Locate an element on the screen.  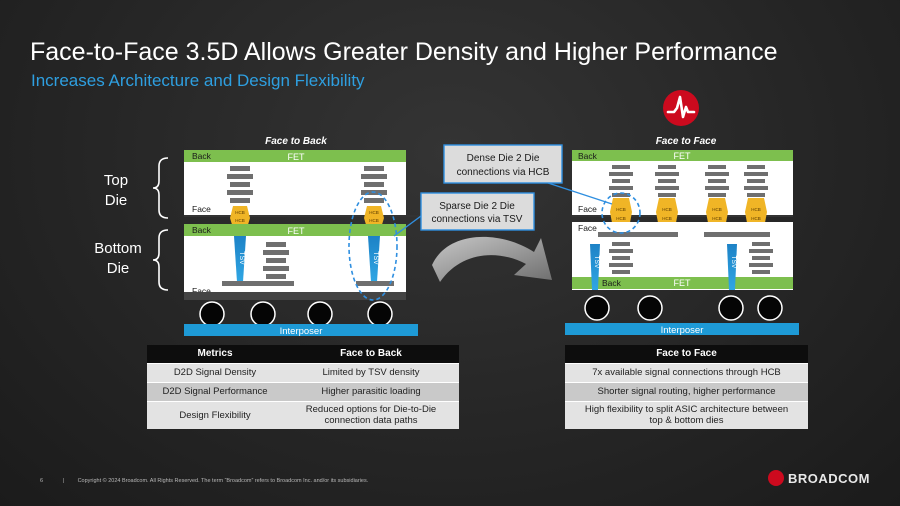
ff-bottom-die-routing-right is located at coordinates (737, 234).